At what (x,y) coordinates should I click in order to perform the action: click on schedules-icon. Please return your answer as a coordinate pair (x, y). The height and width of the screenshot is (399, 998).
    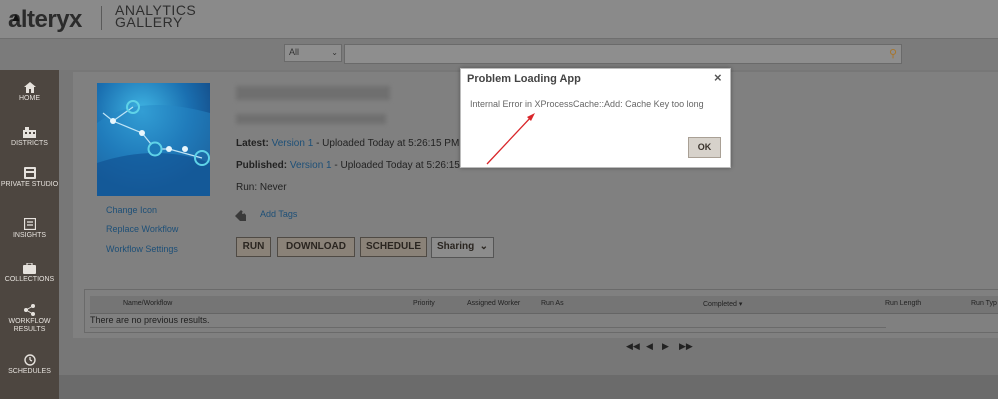
    Looking at the image, I should click on (29, 360).